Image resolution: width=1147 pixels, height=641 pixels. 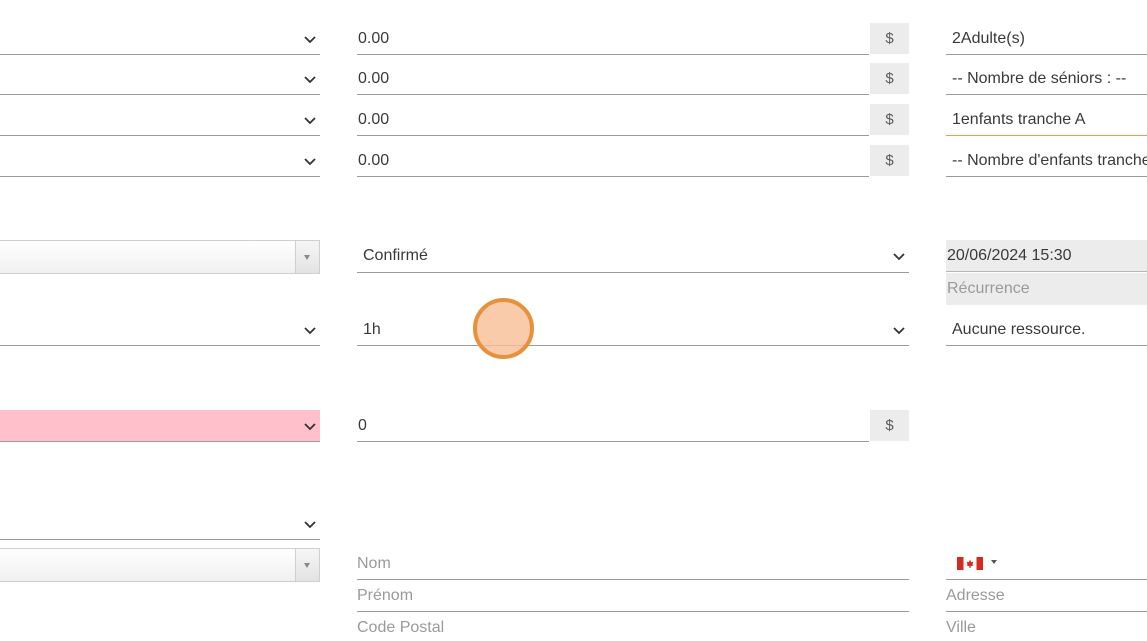 What do you see at coordinates (633, 256) in the screenshot?
I see `status-select: Confirmé` at bounding box center [633, 256].